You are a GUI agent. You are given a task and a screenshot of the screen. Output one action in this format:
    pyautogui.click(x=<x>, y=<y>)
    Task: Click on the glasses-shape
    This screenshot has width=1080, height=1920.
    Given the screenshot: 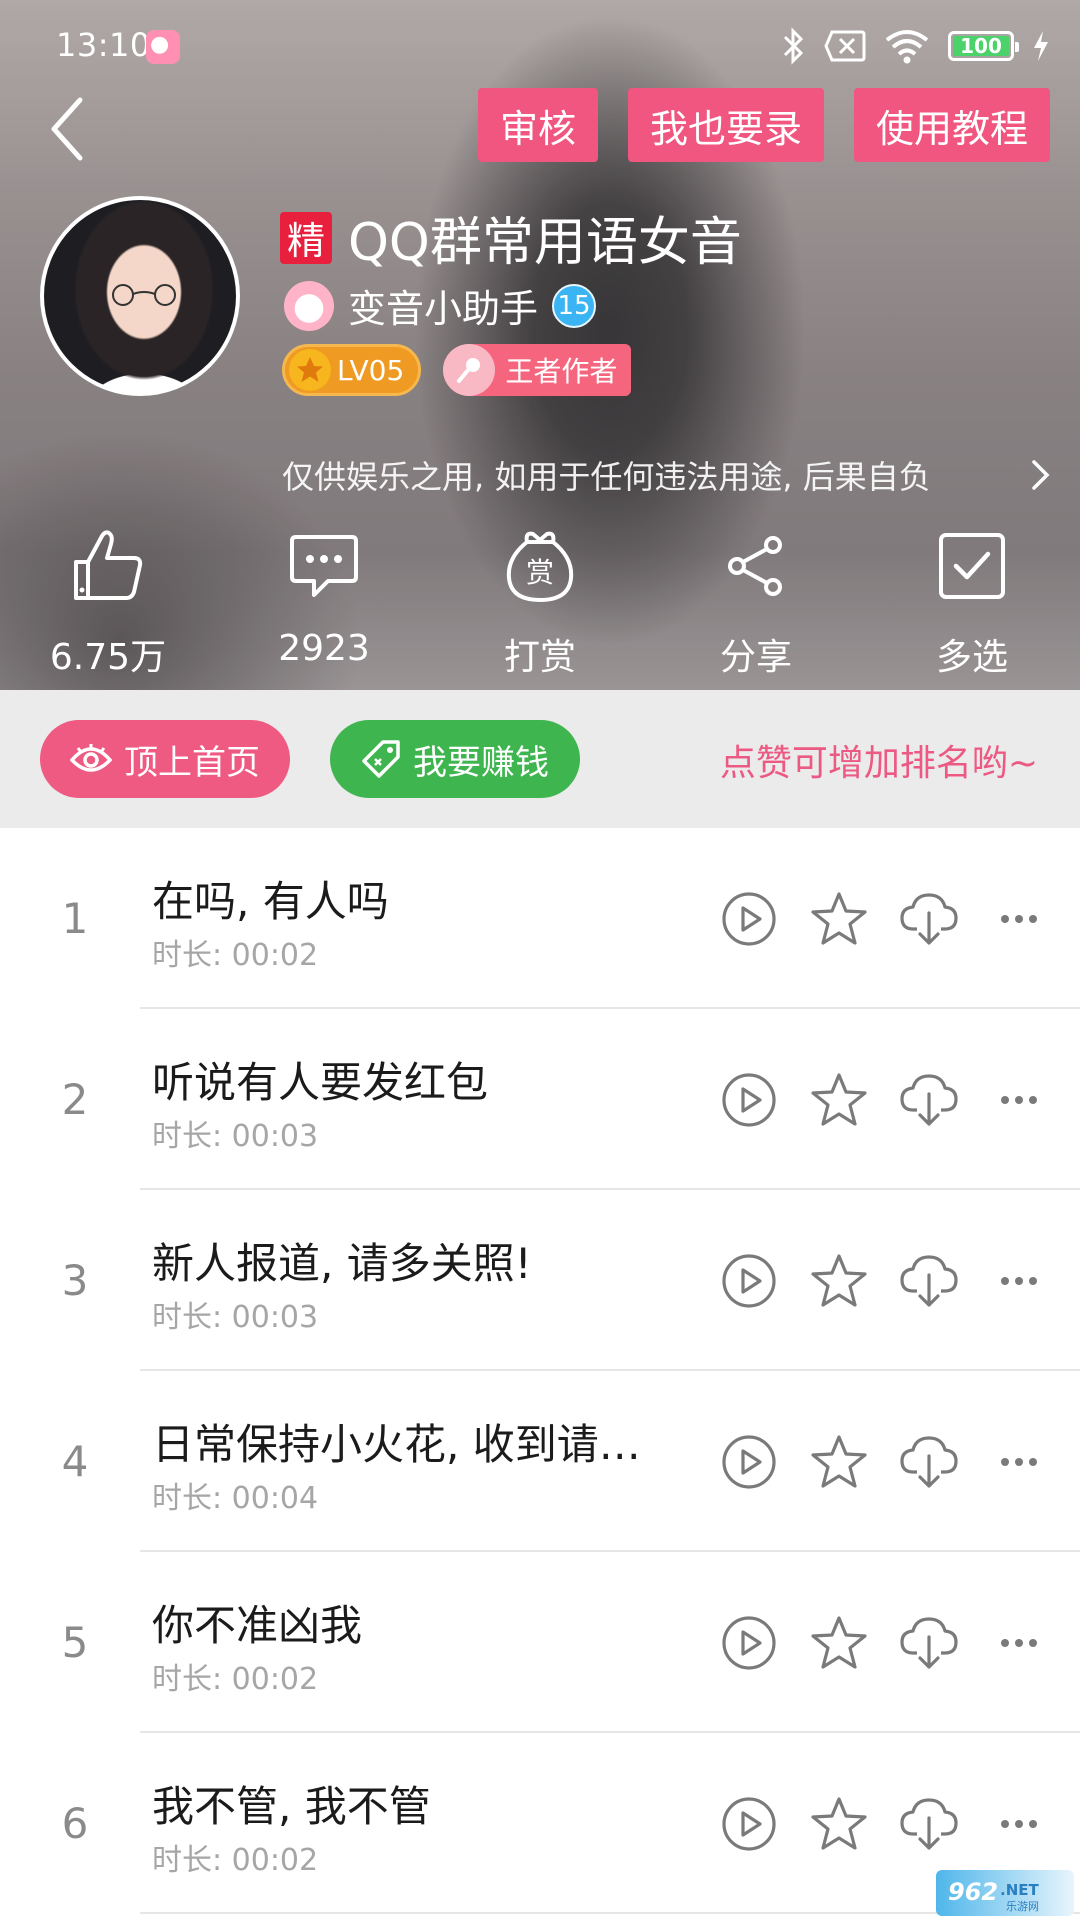 What is the action you would take?
    pyautogui.click(x=144, y=295)
    